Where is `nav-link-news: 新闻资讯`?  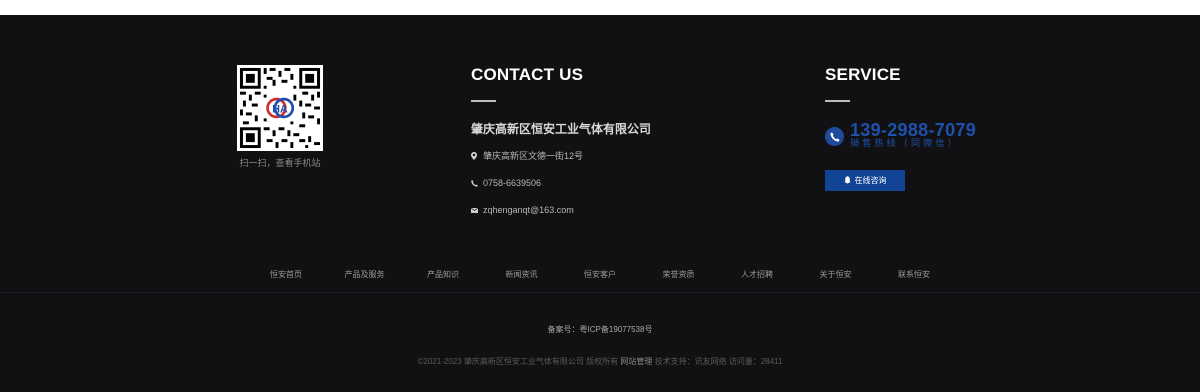
nav-link-news: 新闻资讯 is located at coordinates (522, 274).